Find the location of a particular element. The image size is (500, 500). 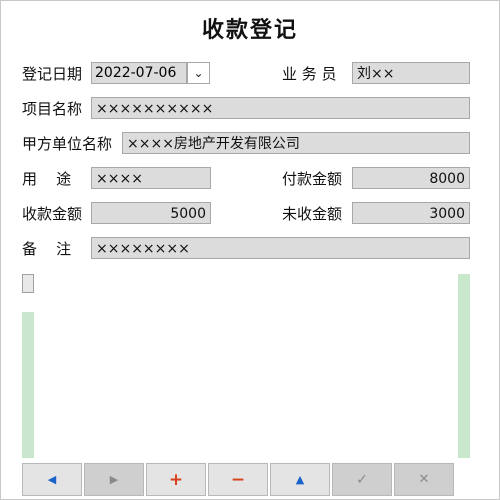

check-icon: ✓ is located at coordinates (362, 479).